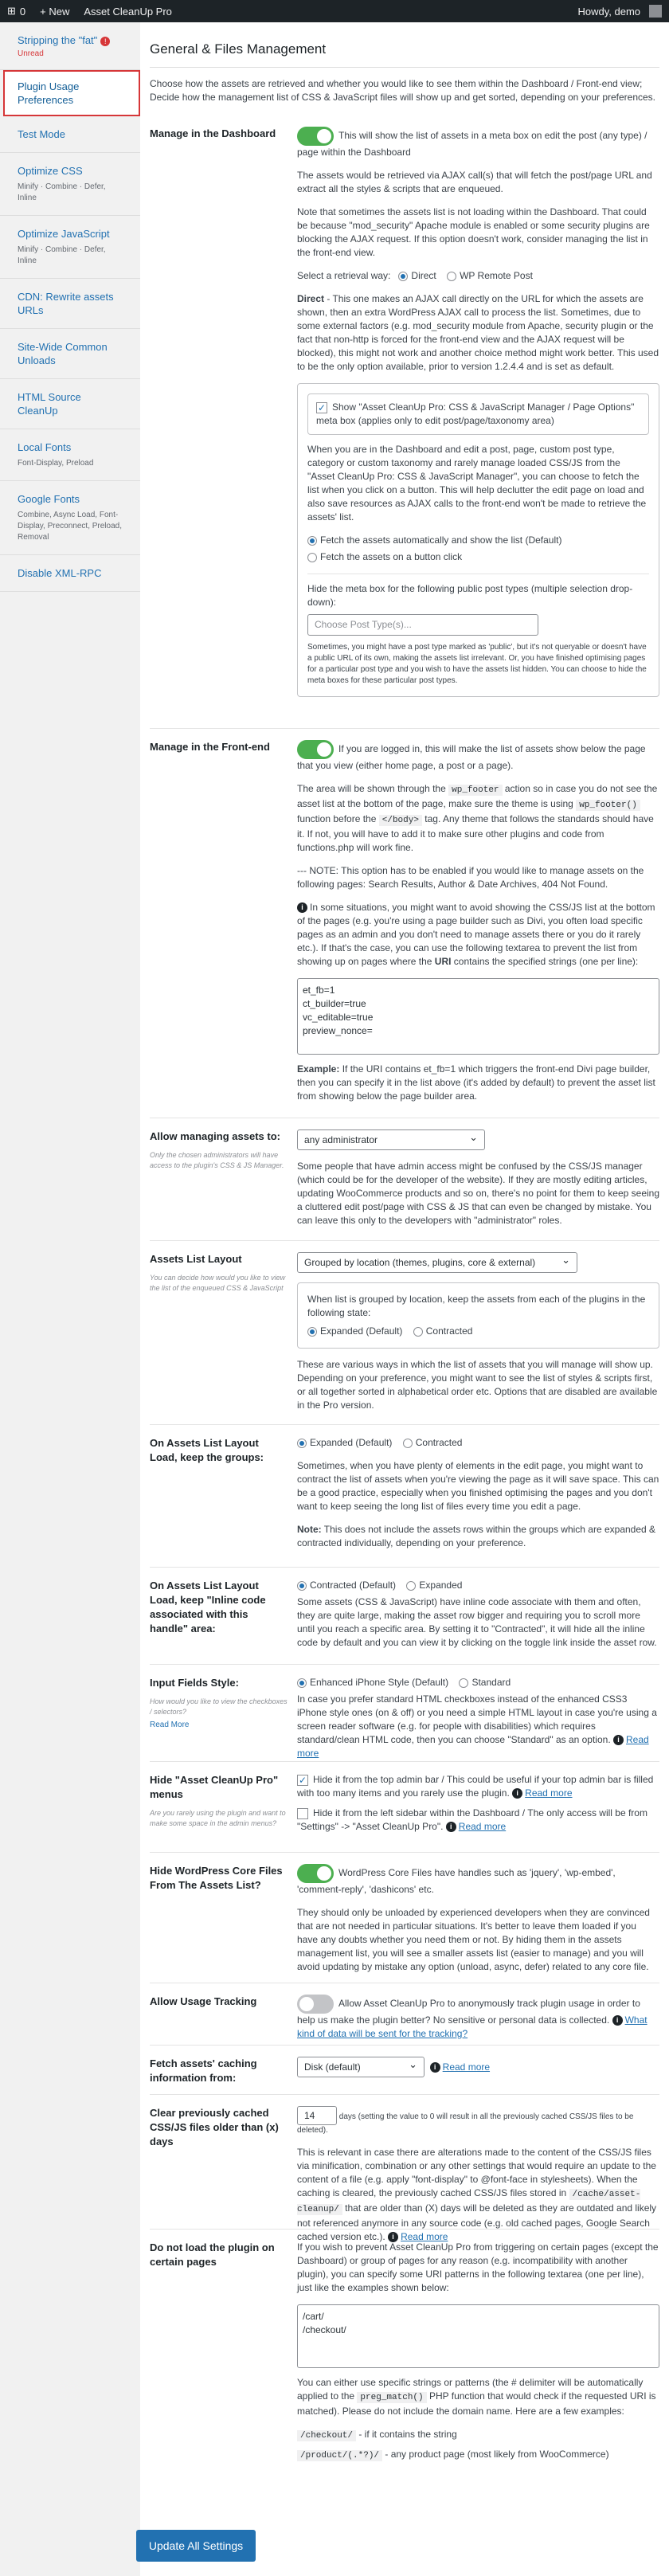 This screenshot has height=2576, width=669. Describe the element at coordinates (54, 11) in the screenshot. I see `admin-bar-new: + New` at that location.